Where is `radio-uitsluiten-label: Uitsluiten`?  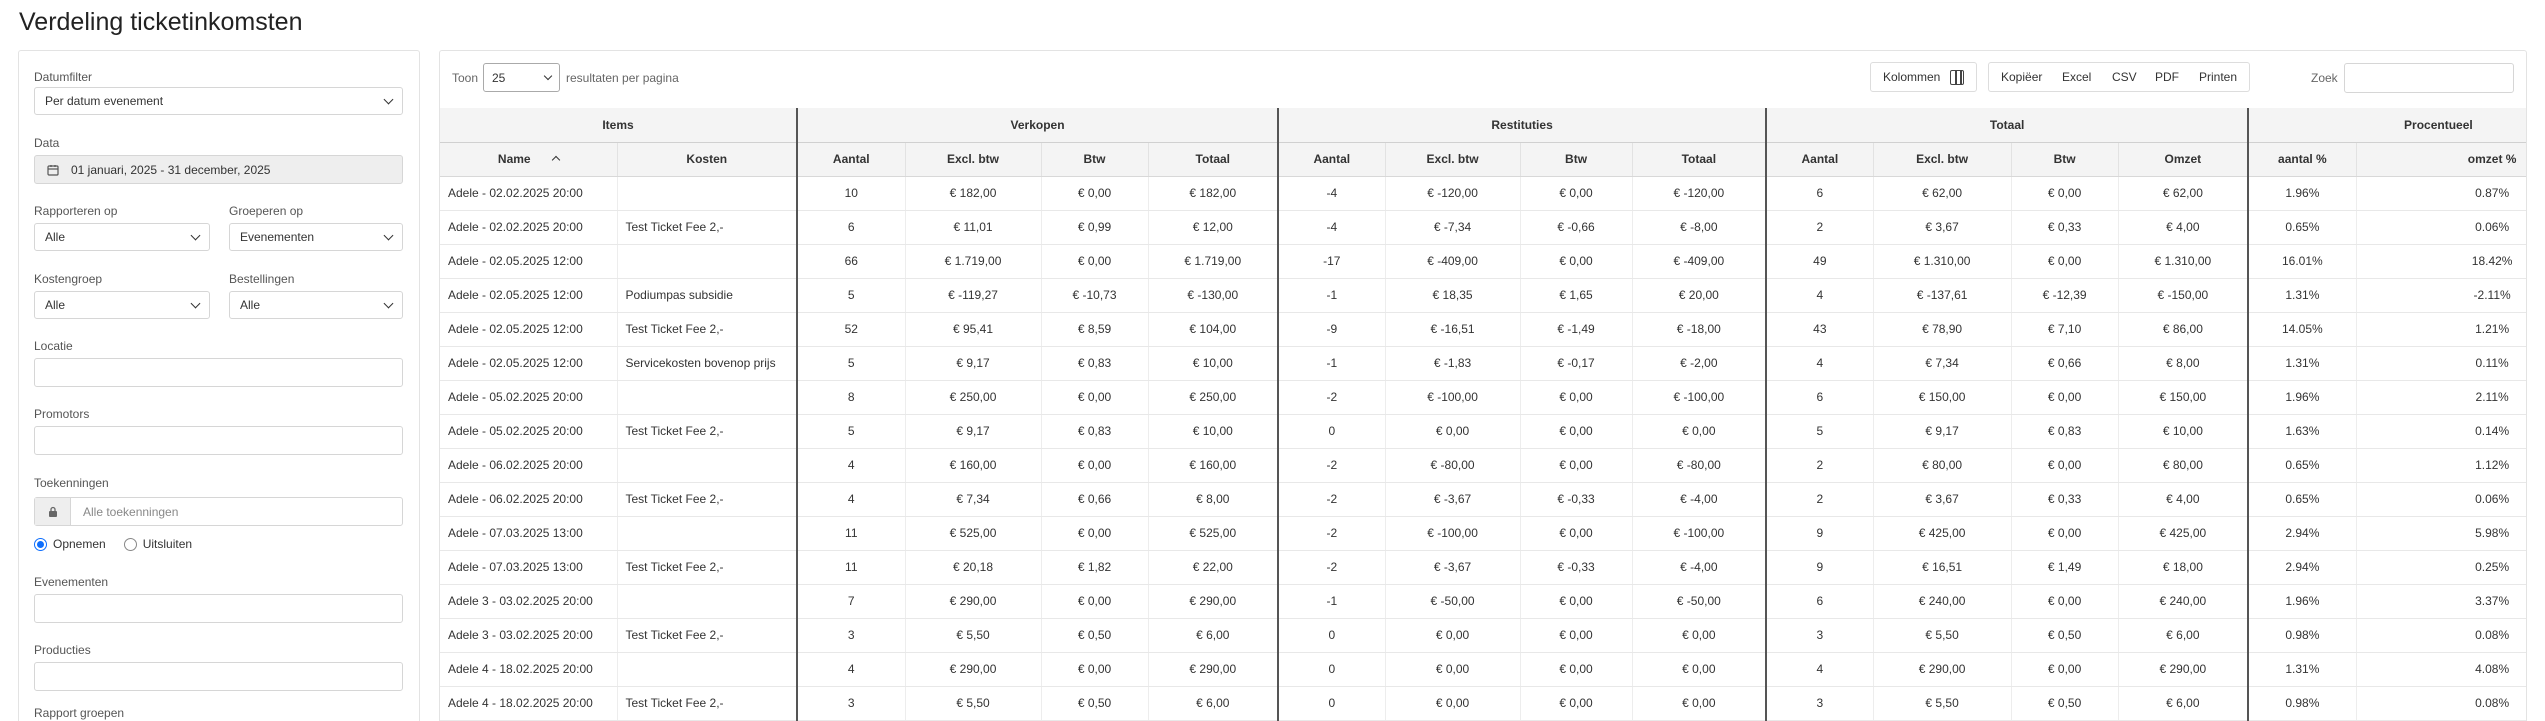 radio-uitsluiten-label: Uitsluiten is located at coordinates (167, 544).